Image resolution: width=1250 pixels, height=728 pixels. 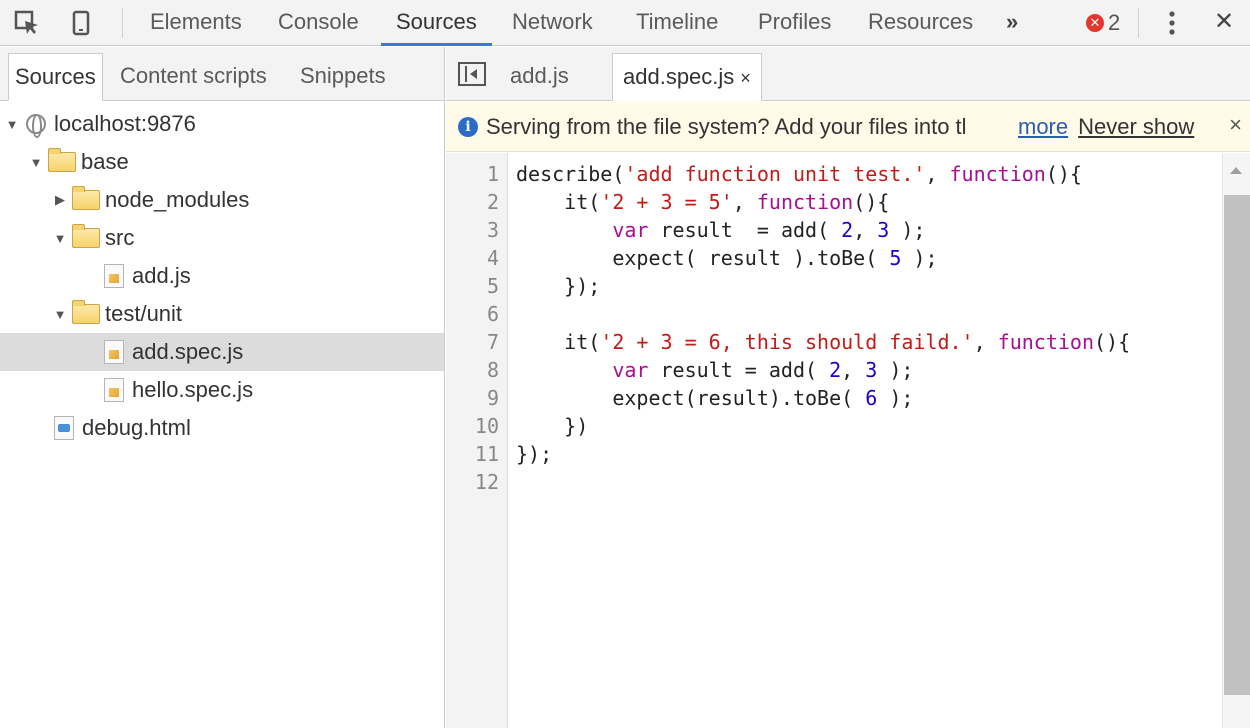 I want to click on globe-icon, so click(x=36, y=126).